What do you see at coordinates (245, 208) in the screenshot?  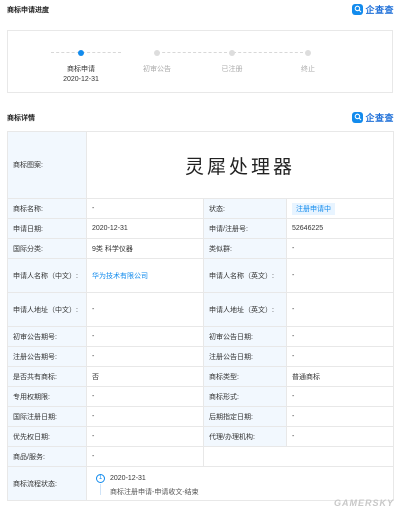 I see `field-label: 状态:` at bounding box center [245, 208].